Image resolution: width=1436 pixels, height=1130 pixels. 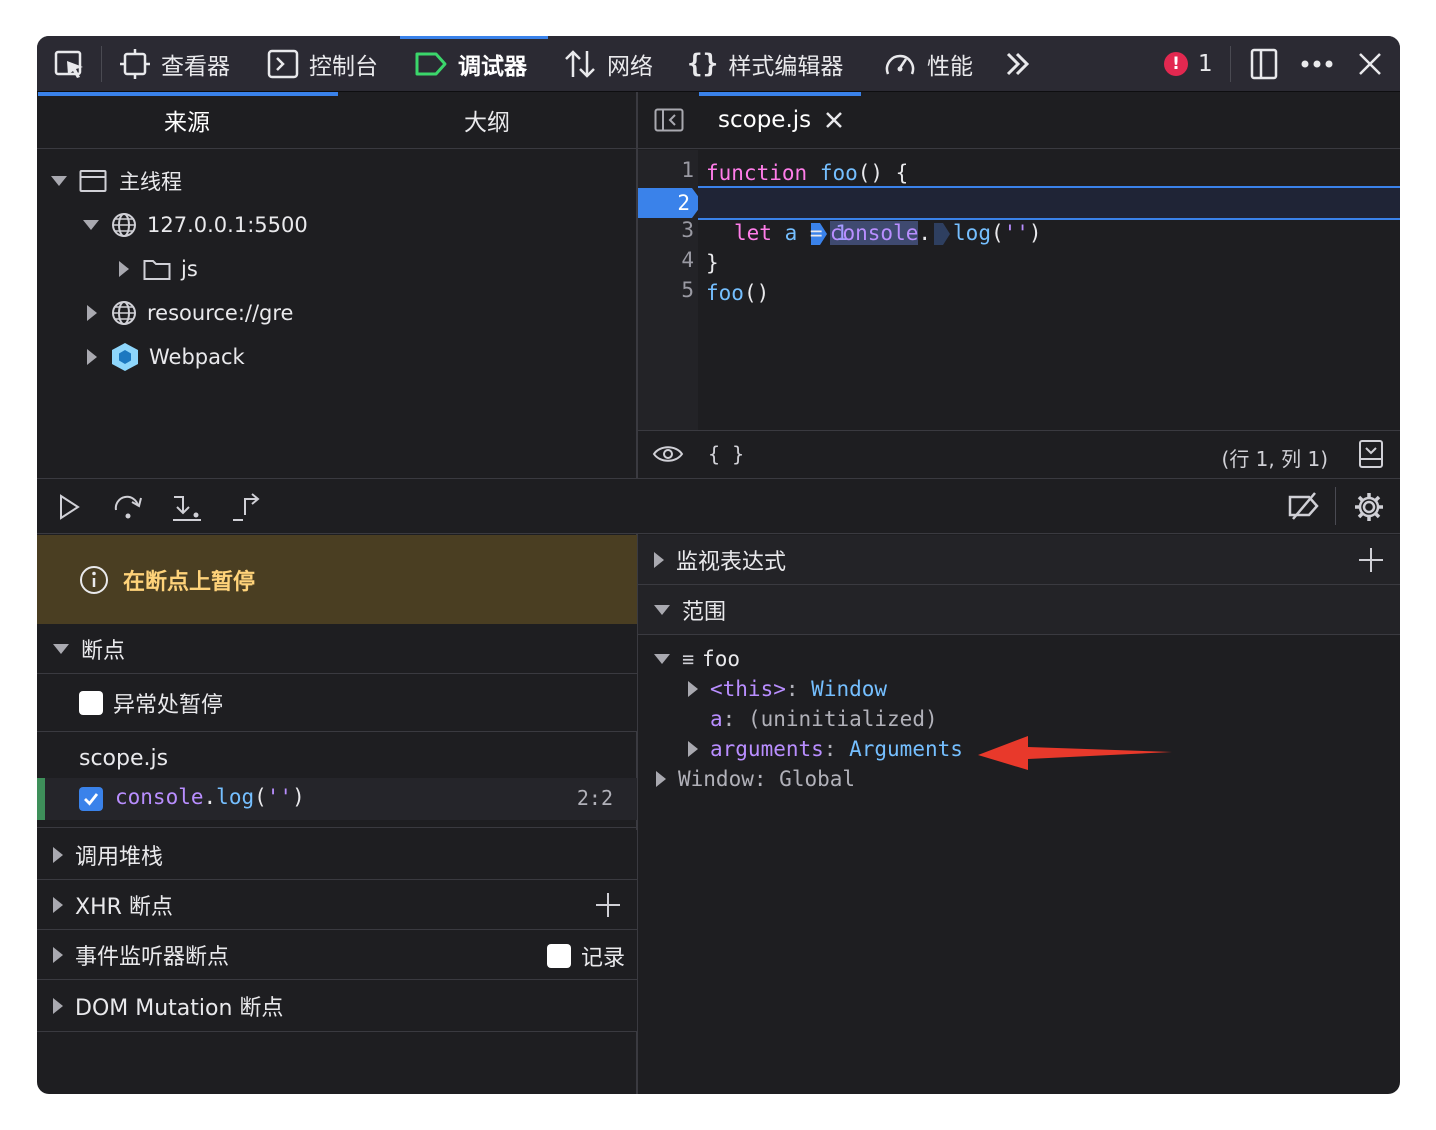 What do you see at coordinates (585, 956) in the screenshot?
I see `log-events-toggle: 记录` at bounding box center [585, 956].